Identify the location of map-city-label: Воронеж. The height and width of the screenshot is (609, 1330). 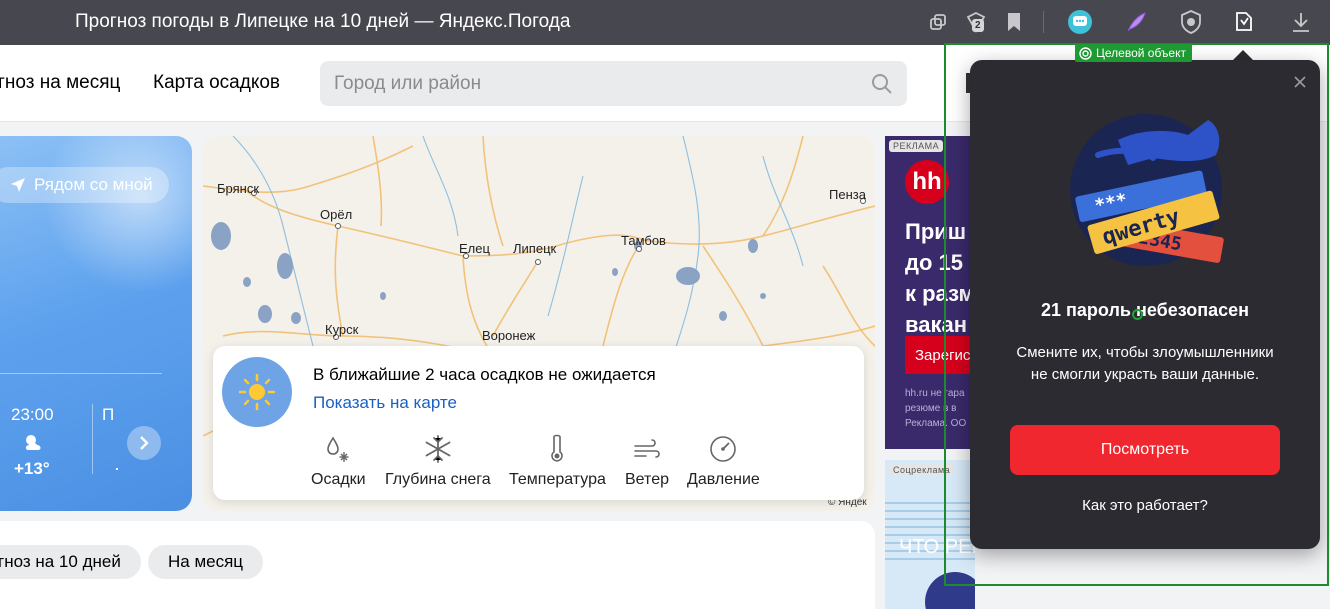
(509, 335).